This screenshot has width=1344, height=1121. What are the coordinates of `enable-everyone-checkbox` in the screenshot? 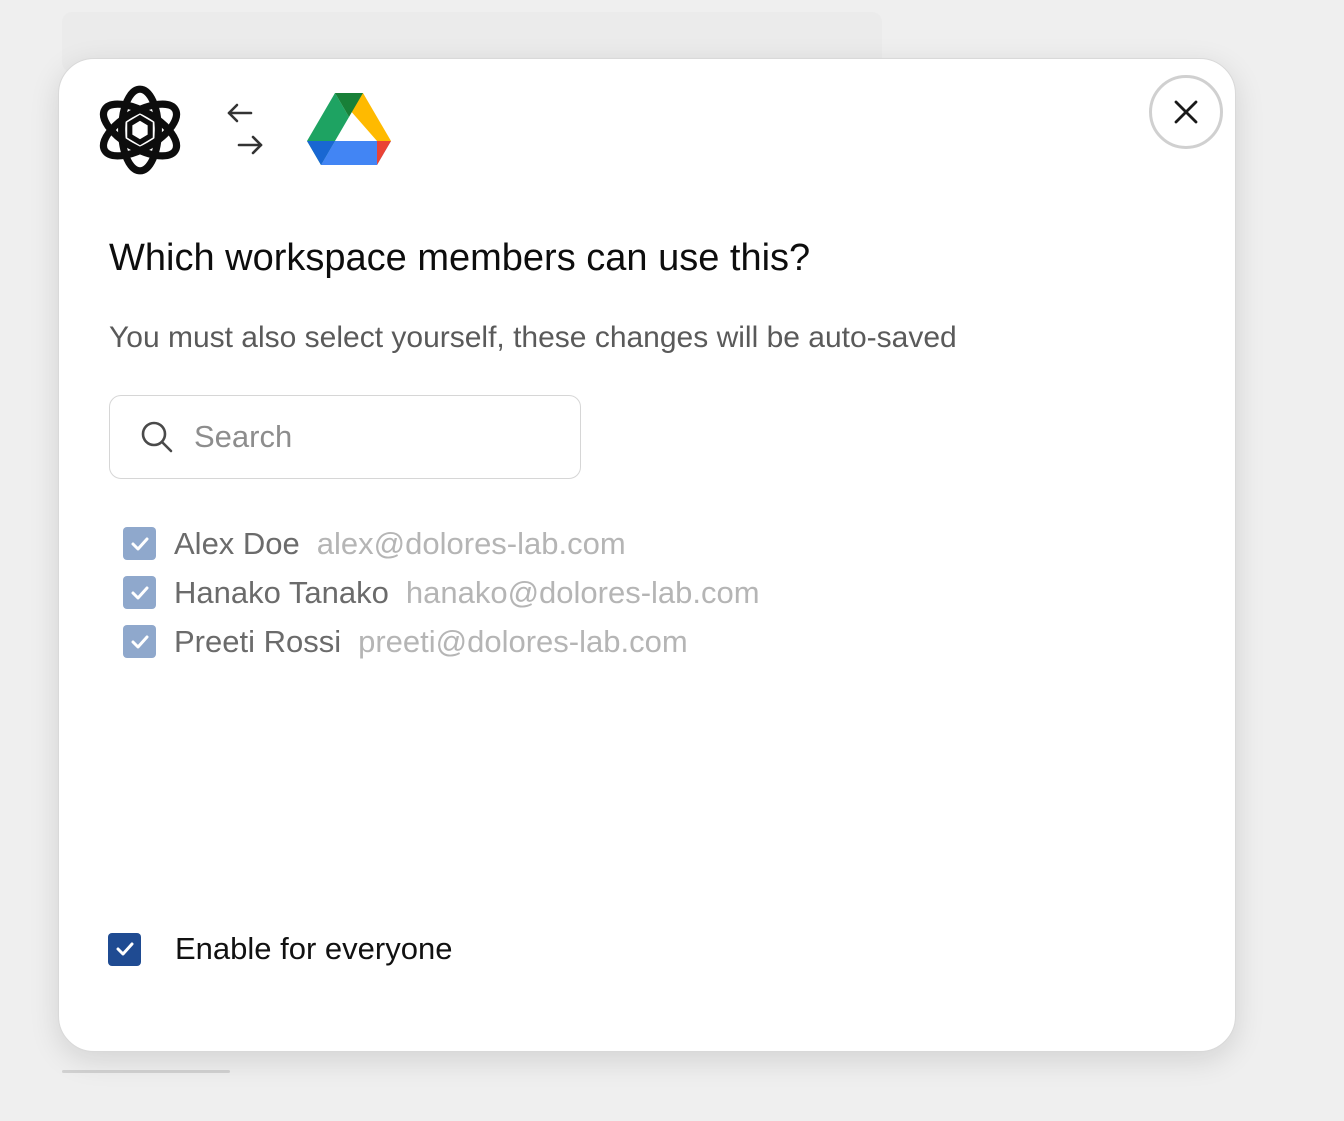 It's located at (124, 949).